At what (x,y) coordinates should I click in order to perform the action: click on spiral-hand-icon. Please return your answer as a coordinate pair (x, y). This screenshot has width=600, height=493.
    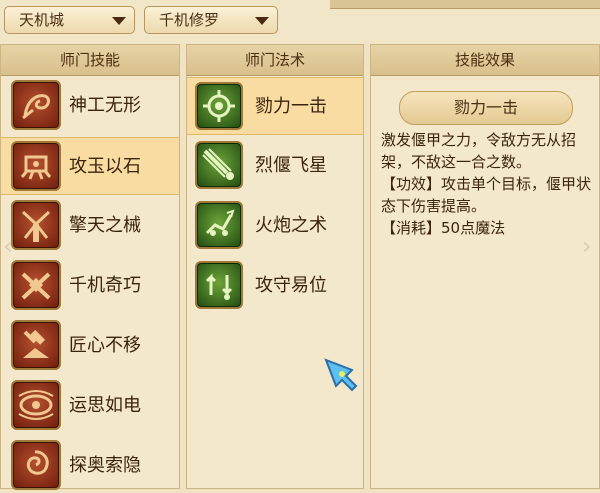
    Looking at the image, I should click on (36, 105).